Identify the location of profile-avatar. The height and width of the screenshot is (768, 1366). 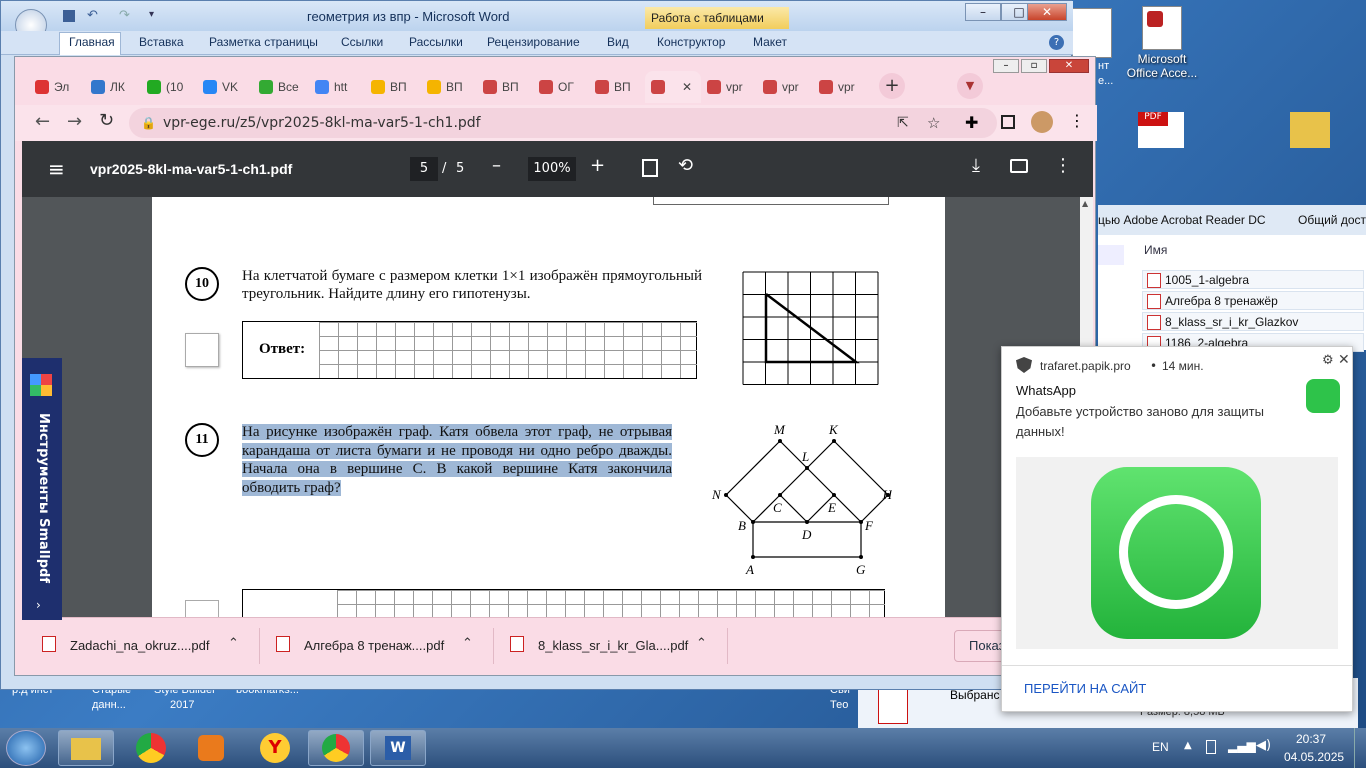
(1042, 122).